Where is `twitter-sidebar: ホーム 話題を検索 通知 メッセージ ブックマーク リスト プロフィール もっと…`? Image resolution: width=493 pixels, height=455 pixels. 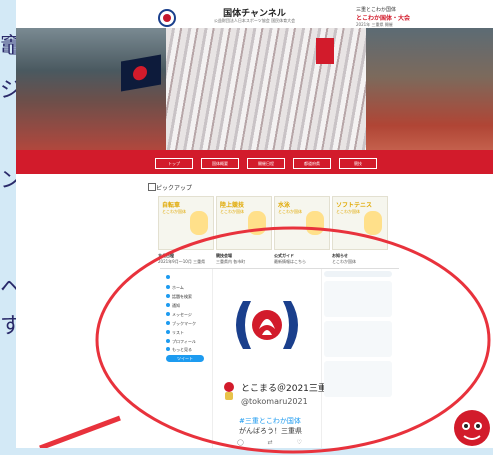
twitter-sidebar: ホーム 話題を検索 通知 メッセージ ブックマーク リスト プロフィール もっと… is located at coordinates (184, 358).